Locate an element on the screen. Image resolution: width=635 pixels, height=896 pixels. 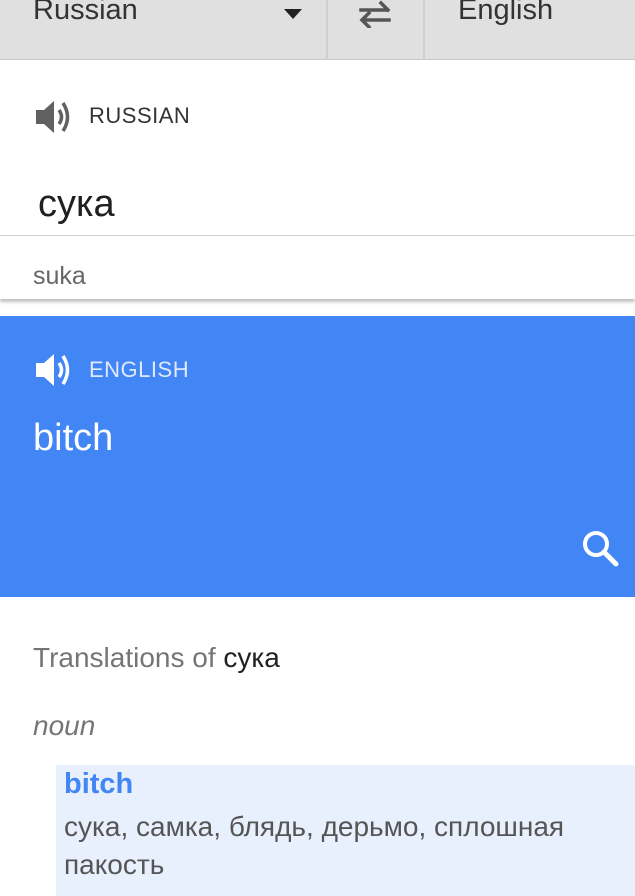
target-language-selector: English is located at coordinates (530, 30).